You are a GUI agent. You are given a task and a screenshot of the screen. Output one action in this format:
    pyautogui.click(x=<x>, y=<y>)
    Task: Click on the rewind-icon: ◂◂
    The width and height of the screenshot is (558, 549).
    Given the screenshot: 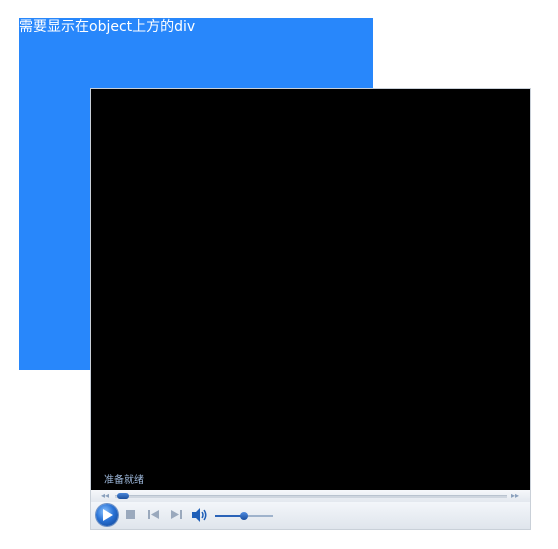 What is the action you would take?
    pyautogui.click(x=105, y=496)
    